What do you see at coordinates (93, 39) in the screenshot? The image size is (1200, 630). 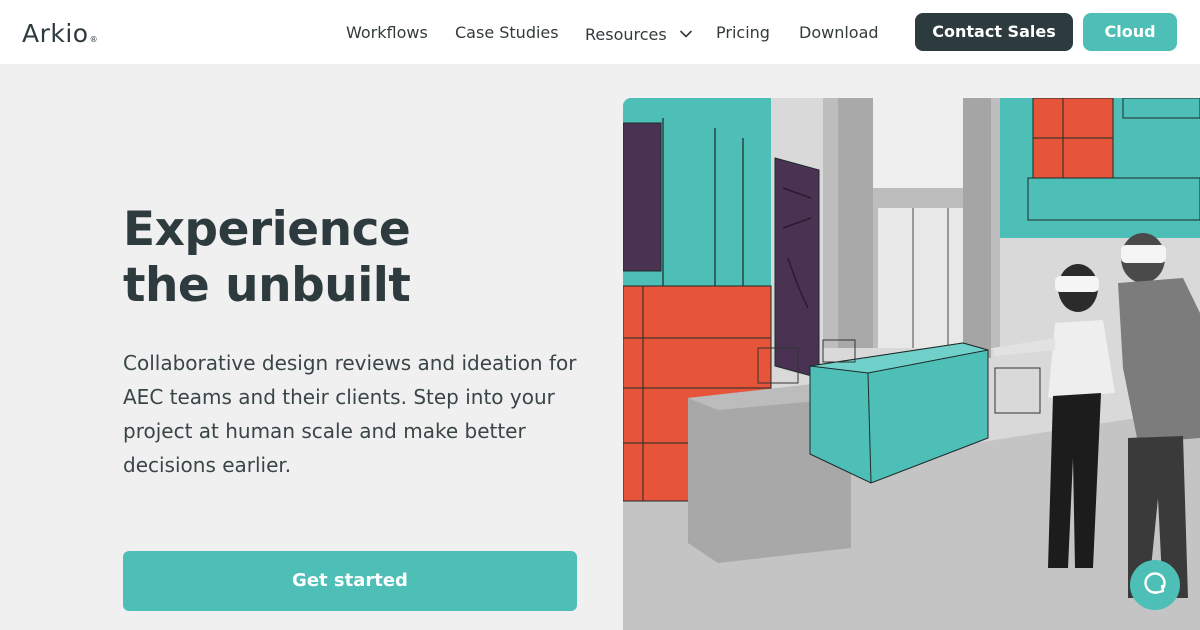 I see `registered-mark: ®` at bounding box center [93, 39].